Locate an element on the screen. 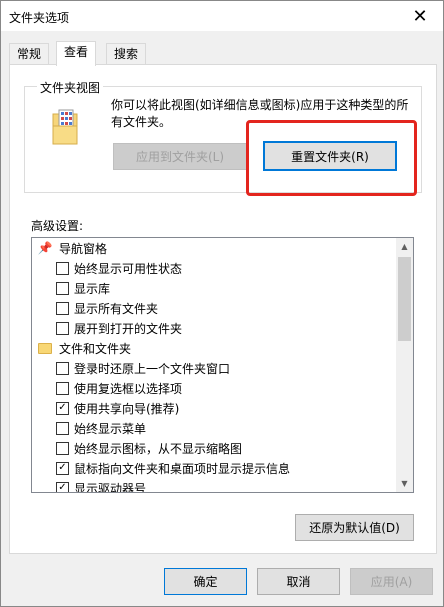  list-item-label: 显示所有文件夹 is located at coordinates (116, 308).